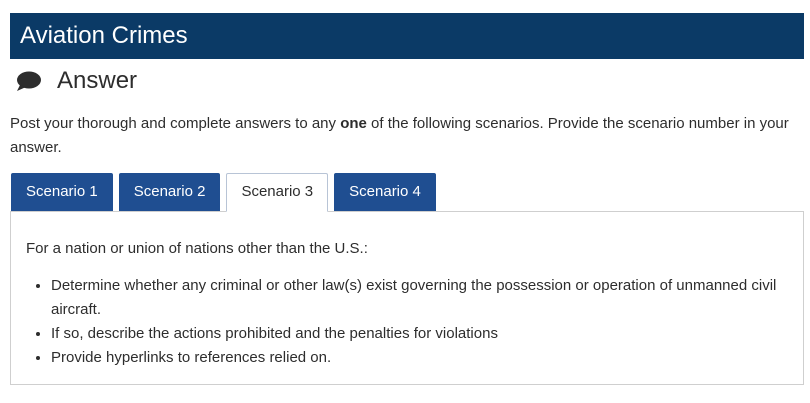 This screenshot has width=810, height=403. What do you see at coordinates (169, 192) in the screenshot?
I see `tab-scenario-2: Scenario 2` at bounding box center [169, 192].